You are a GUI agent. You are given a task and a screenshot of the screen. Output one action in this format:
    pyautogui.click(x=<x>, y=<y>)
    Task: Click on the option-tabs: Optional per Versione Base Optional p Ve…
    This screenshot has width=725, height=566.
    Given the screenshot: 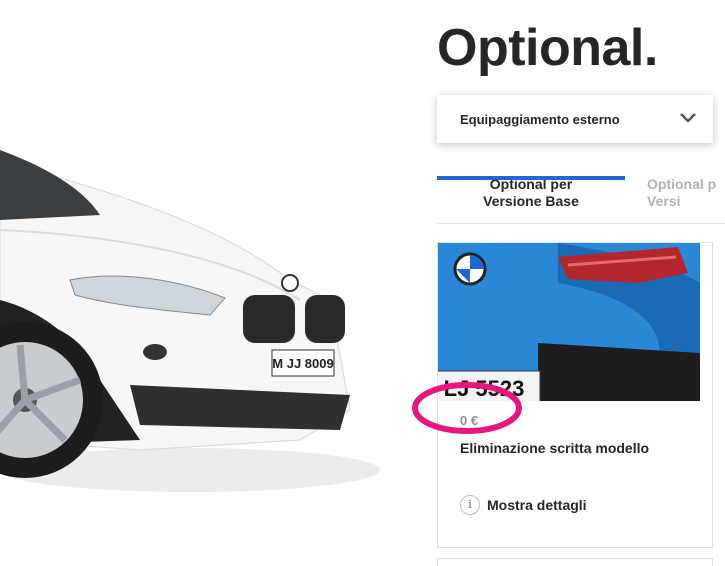 What is the action you would take?
    pyautogui.click(x=581, y=198)
    